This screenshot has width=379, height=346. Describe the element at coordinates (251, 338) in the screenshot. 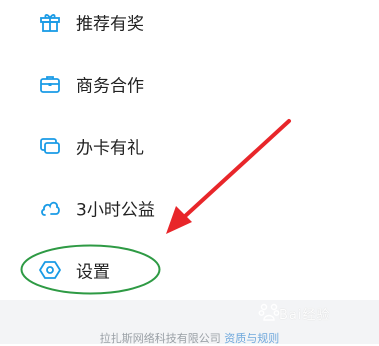

I see `qualification-rules-link: 资质与规则` at that location.